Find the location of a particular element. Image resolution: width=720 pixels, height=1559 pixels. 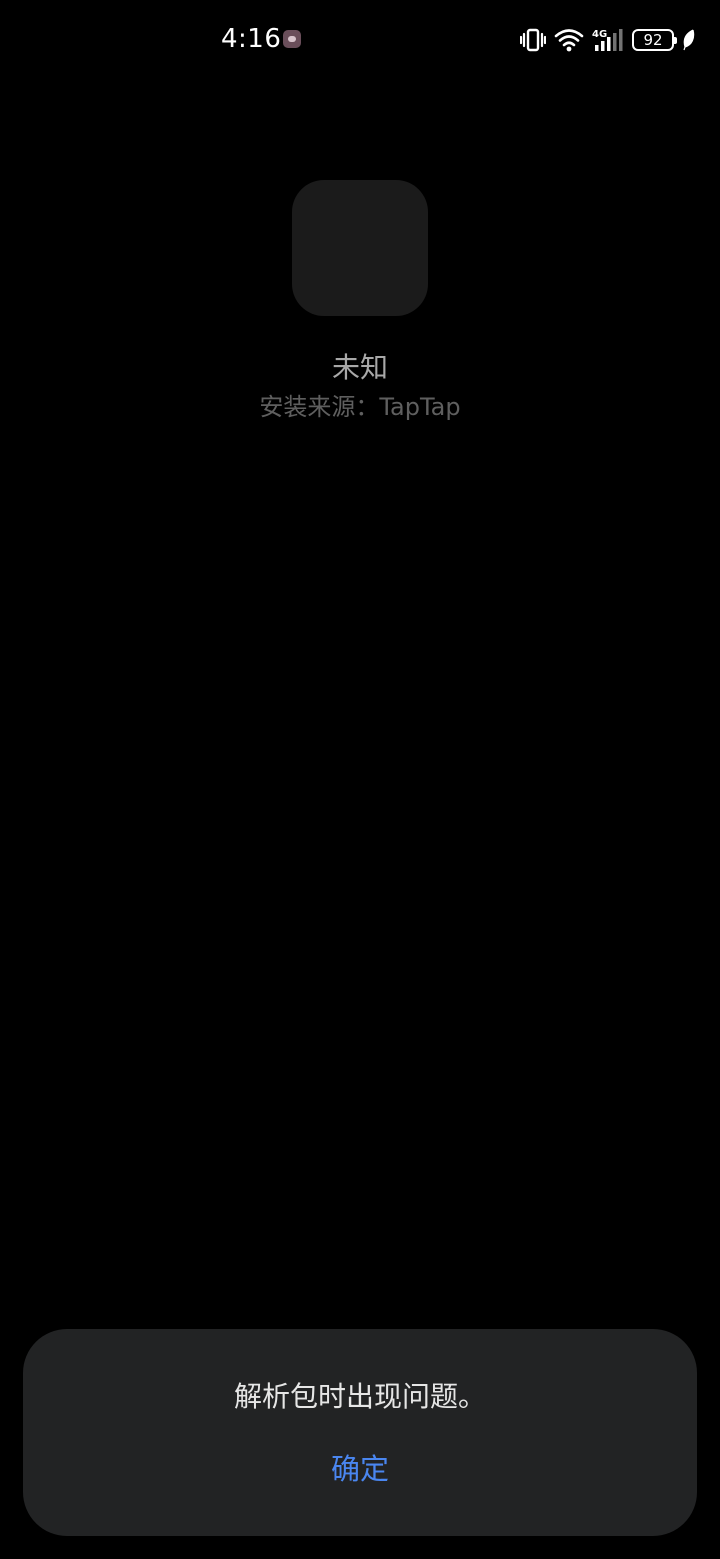

status-time: 4:16 is located at coordinates (251, 39).